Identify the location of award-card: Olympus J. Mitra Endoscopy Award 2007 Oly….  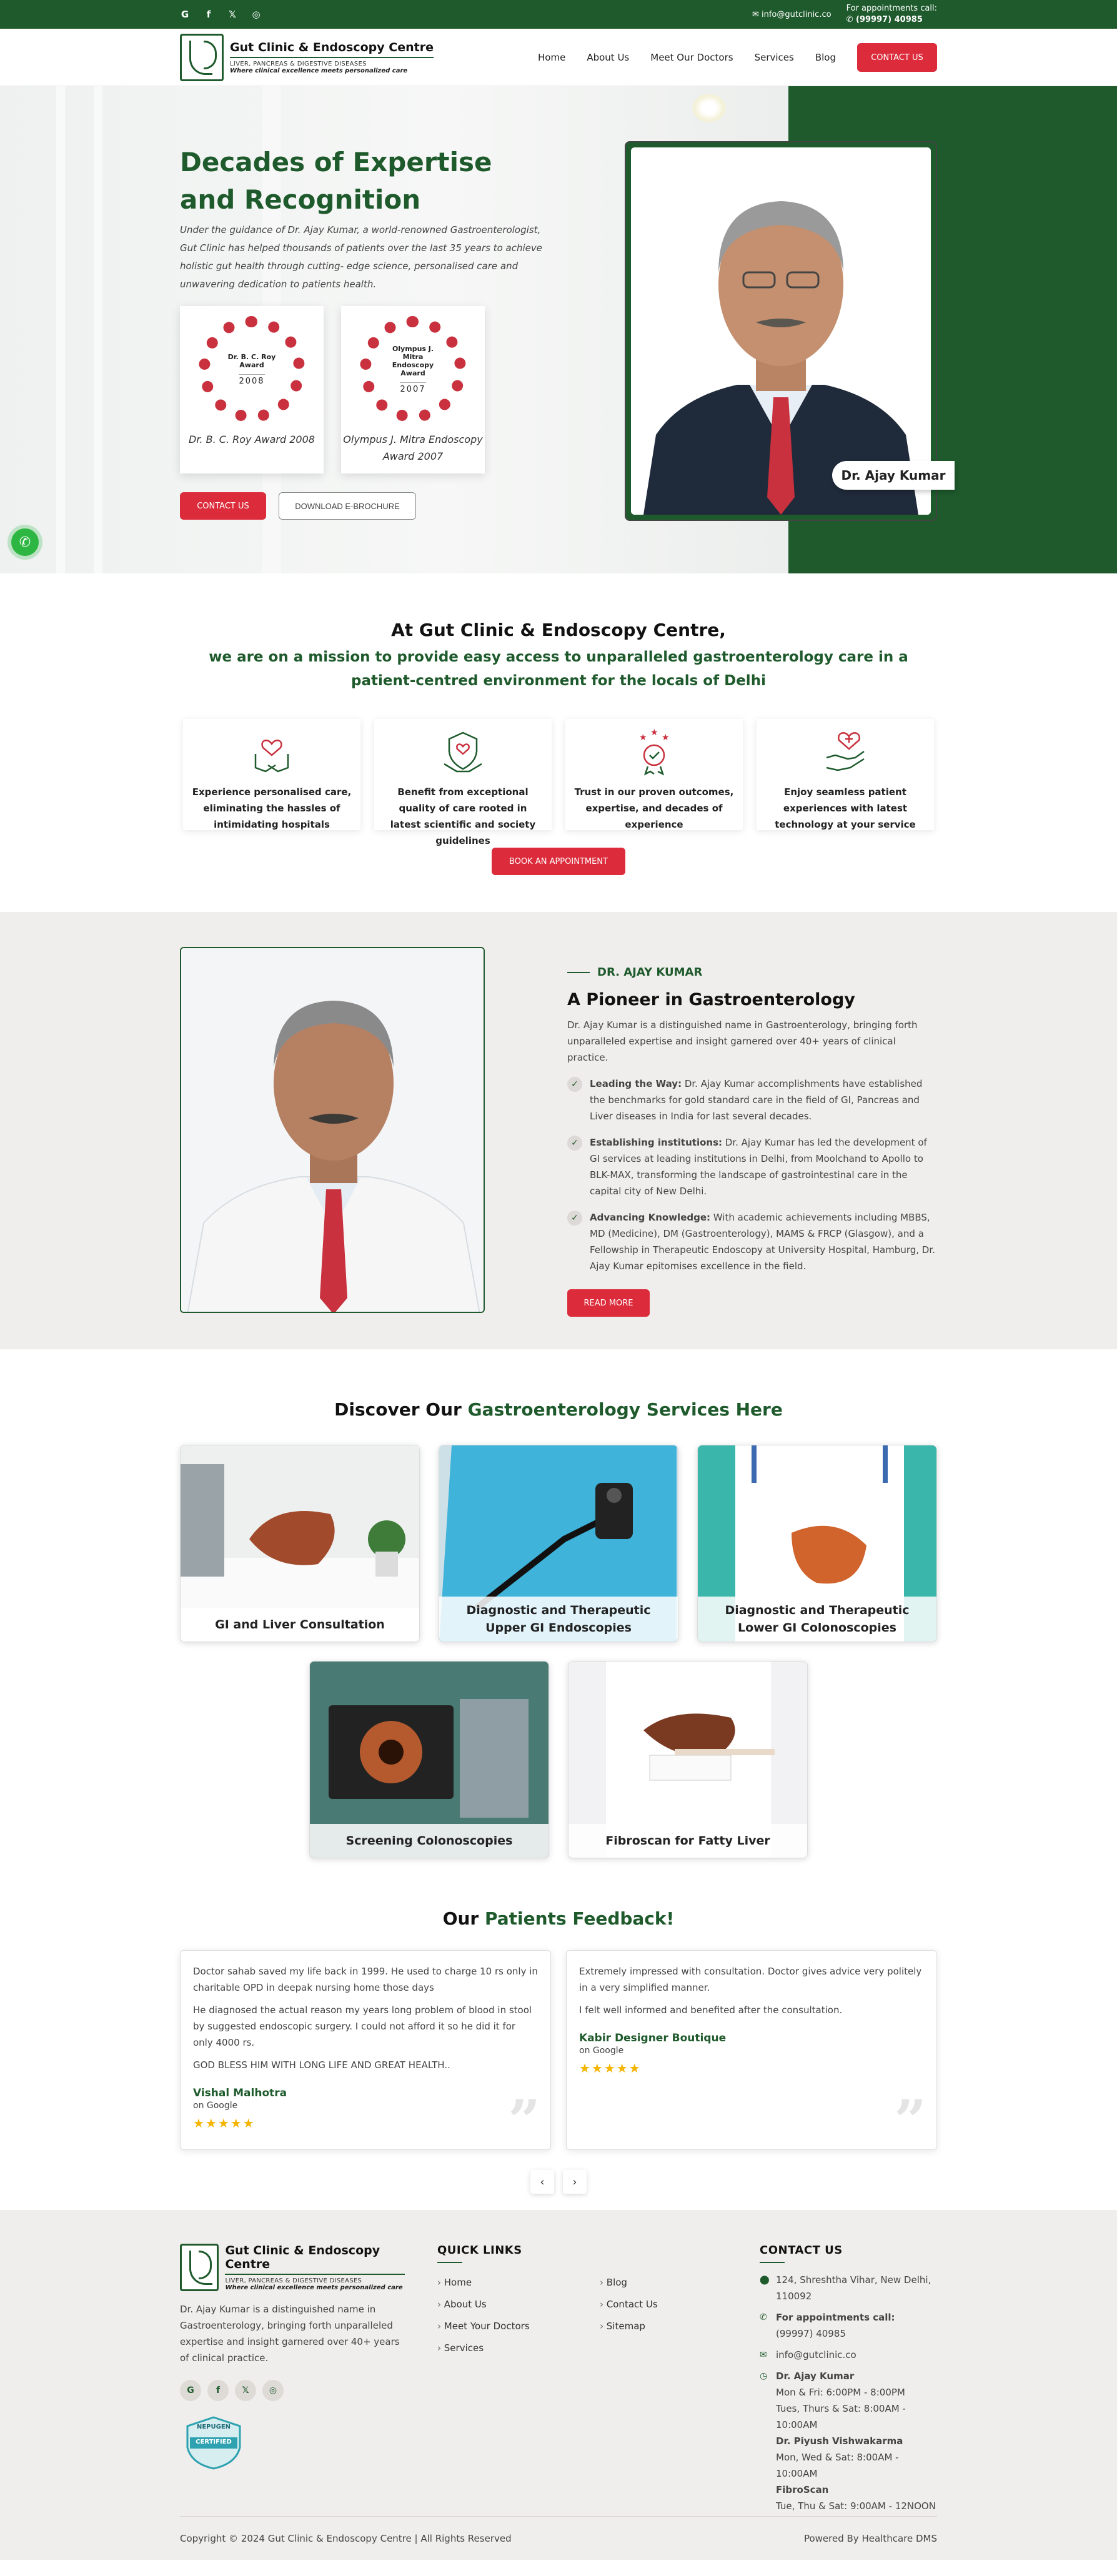
(413, 389).